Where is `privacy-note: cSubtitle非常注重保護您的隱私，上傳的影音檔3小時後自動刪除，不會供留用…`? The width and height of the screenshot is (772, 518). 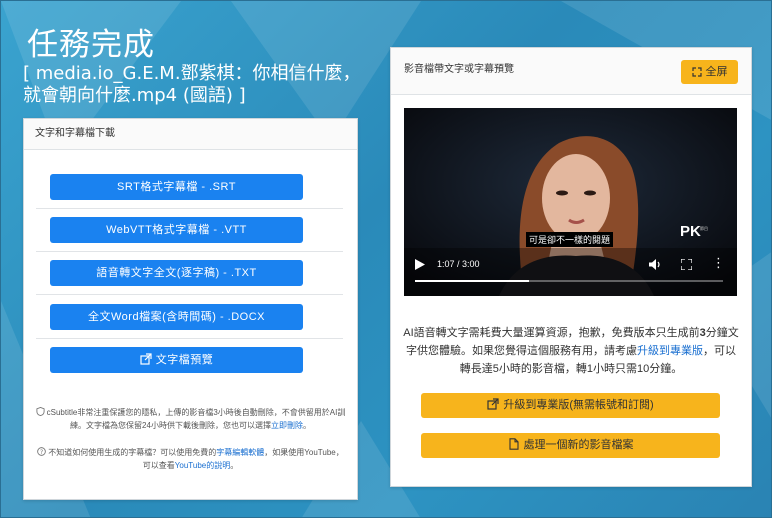 privacy-note: cSubtitle非常注重保護您的隱私，上傳的影音檔3小時後自動刪除，不會供留用… is located at coordinates (190, 419).